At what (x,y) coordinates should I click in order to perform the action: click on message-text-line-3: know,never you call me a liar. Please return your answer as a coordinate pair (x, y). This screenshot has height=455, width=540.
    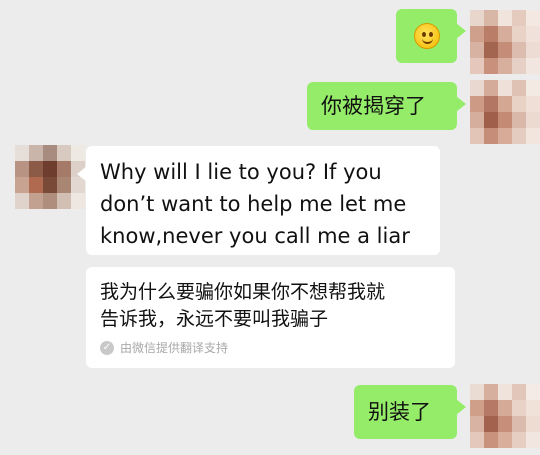
    Looking at the image, I should click on (255, 236).